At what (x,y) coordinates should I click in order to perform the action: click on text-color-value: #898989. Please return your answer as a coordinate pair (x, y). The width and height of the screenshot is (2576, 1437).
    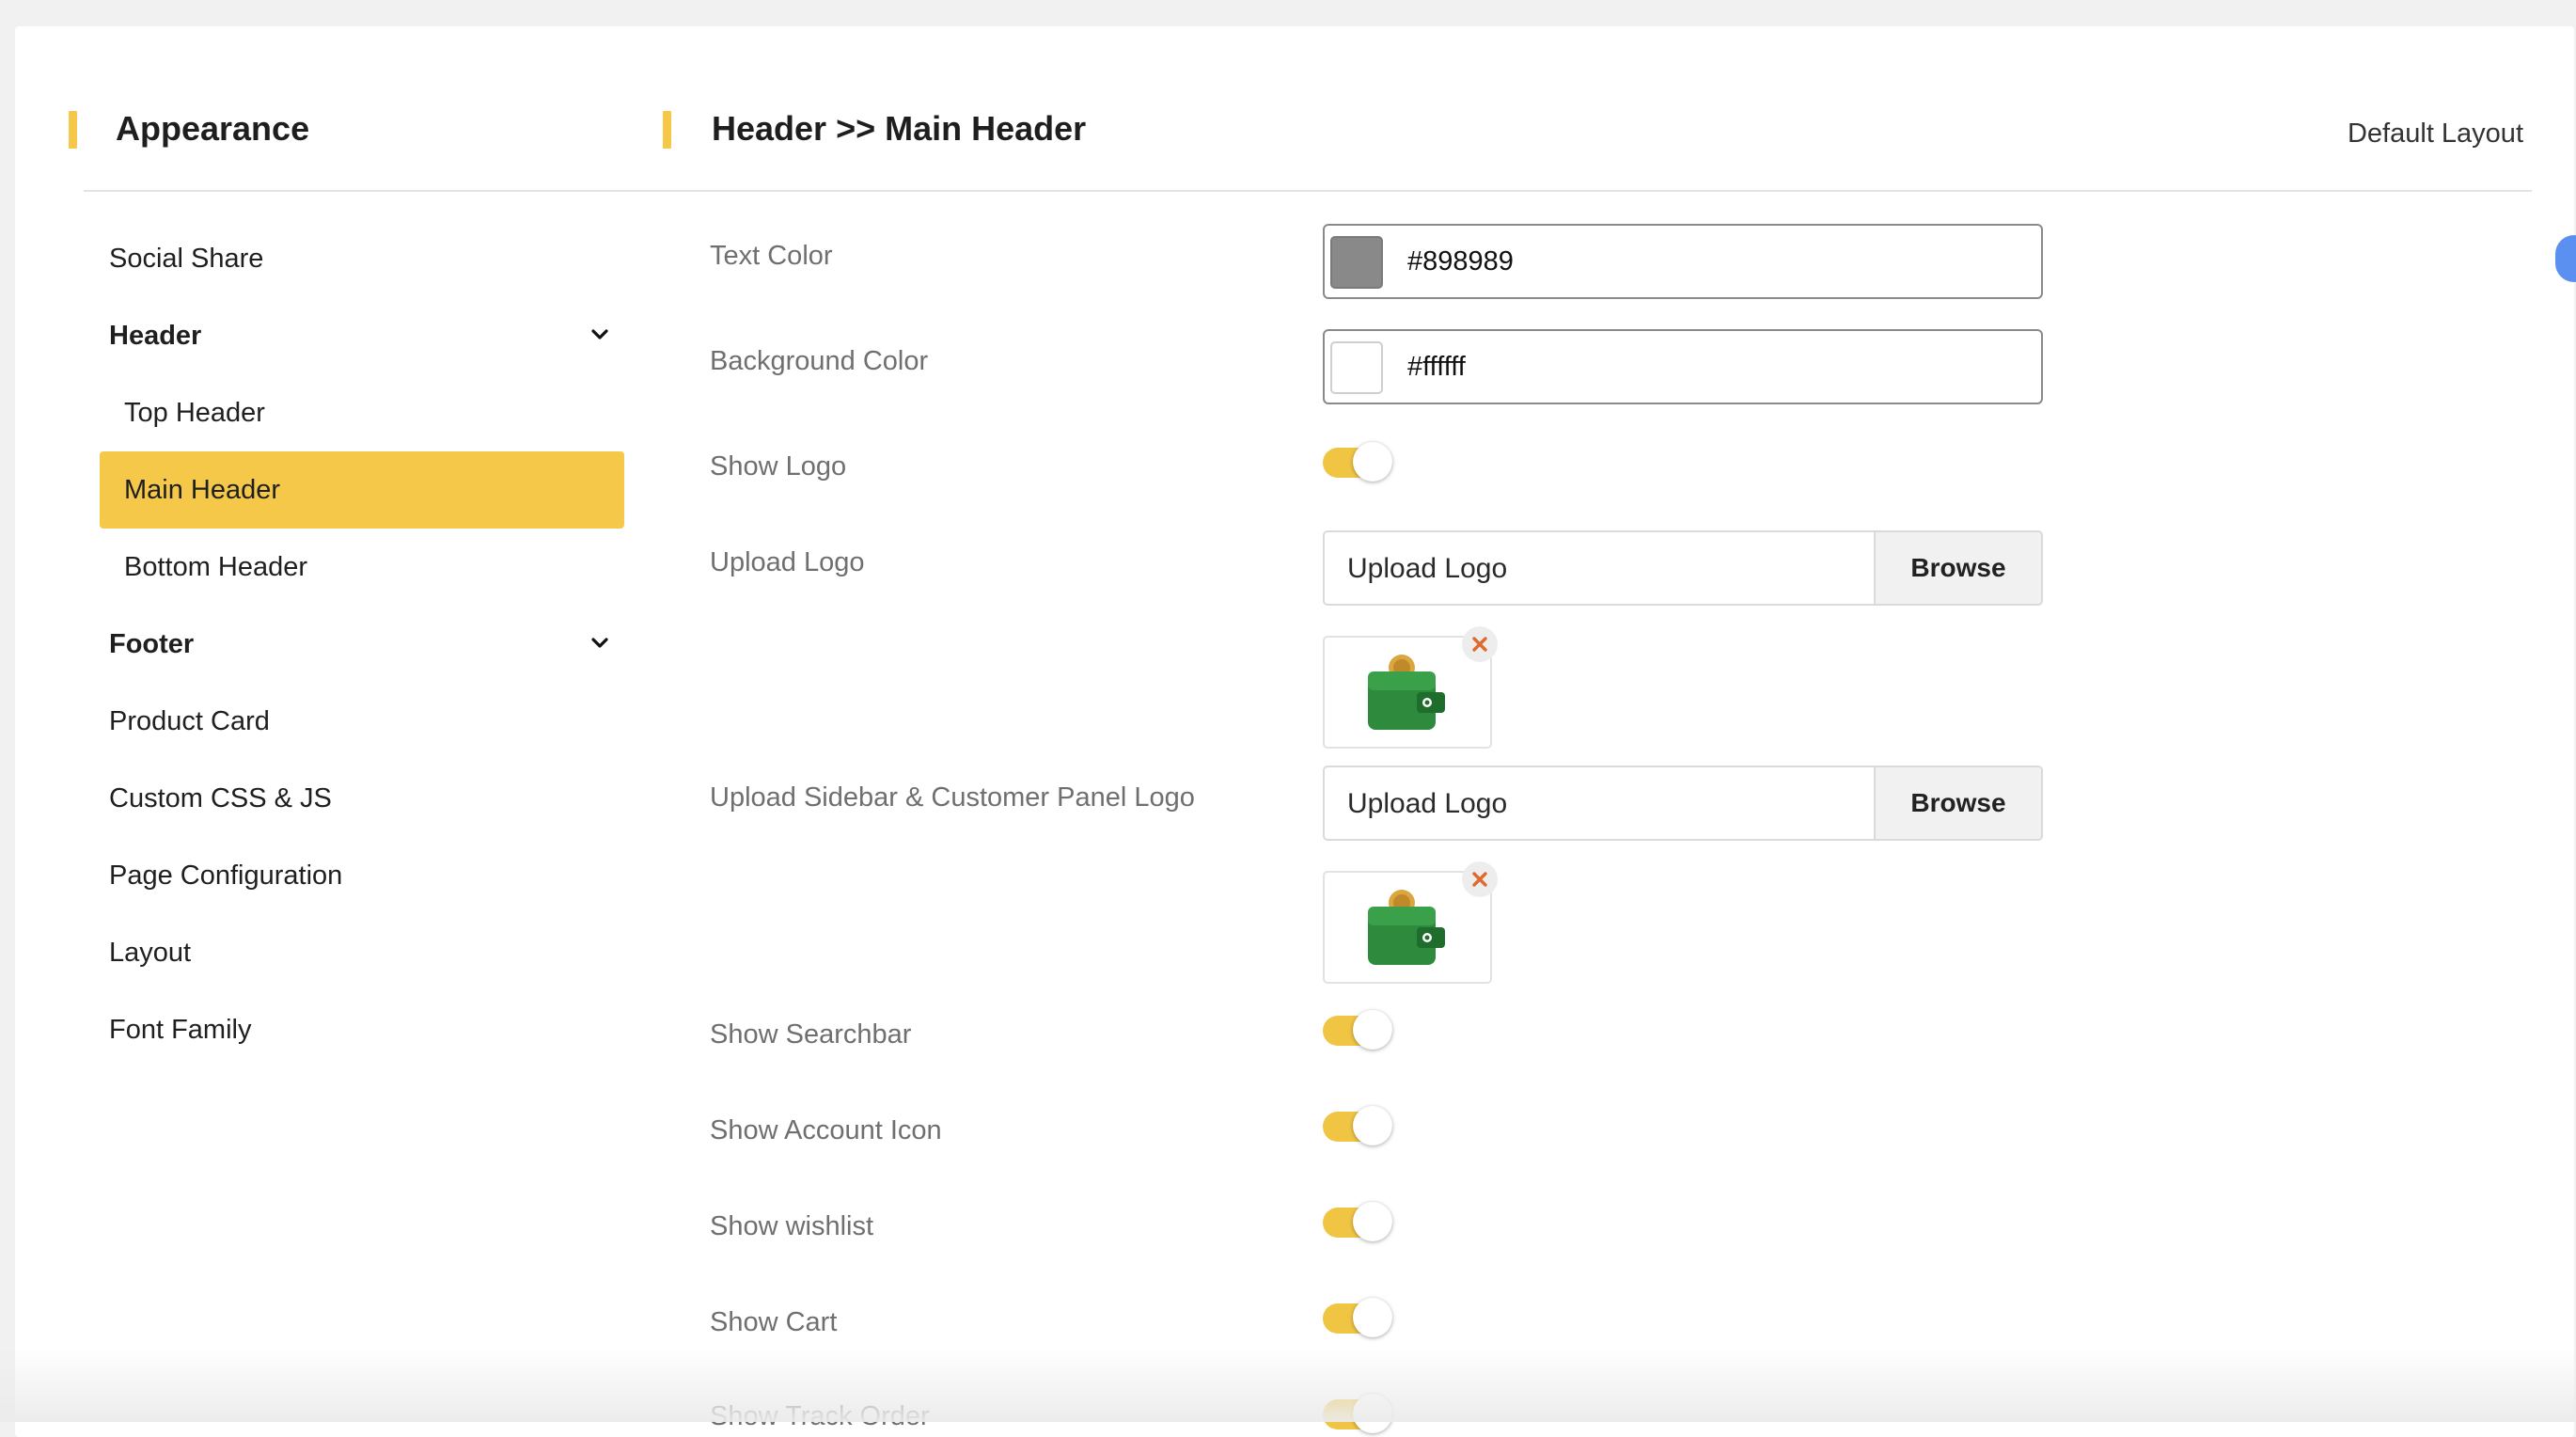
    Looking at the image, I should click on (1460, 261).